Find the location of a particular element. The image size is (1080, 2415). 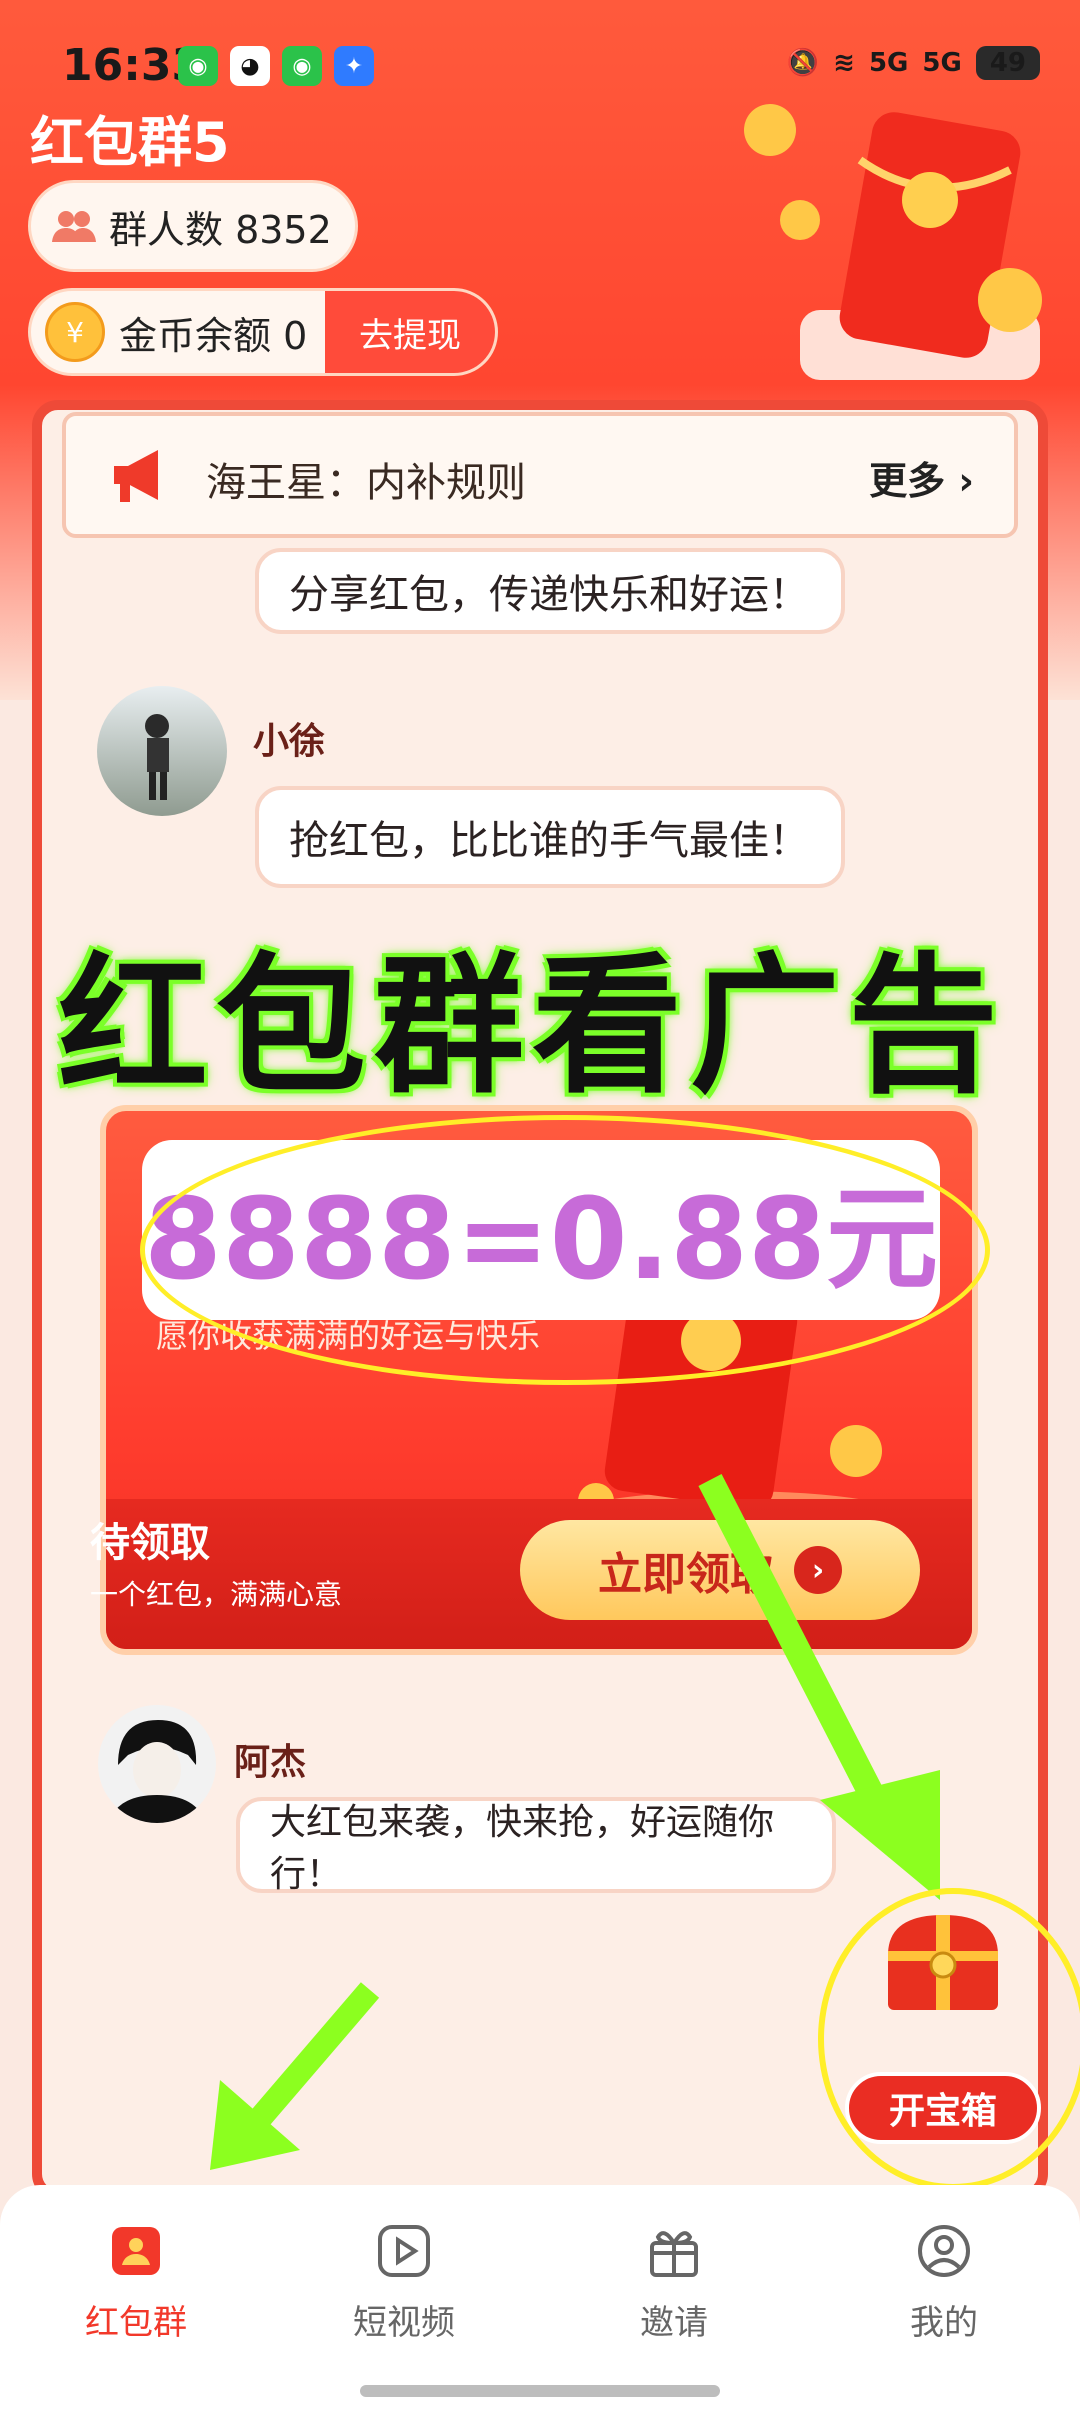

claim-status: 待领取 is located at coordinates (150, 1543).